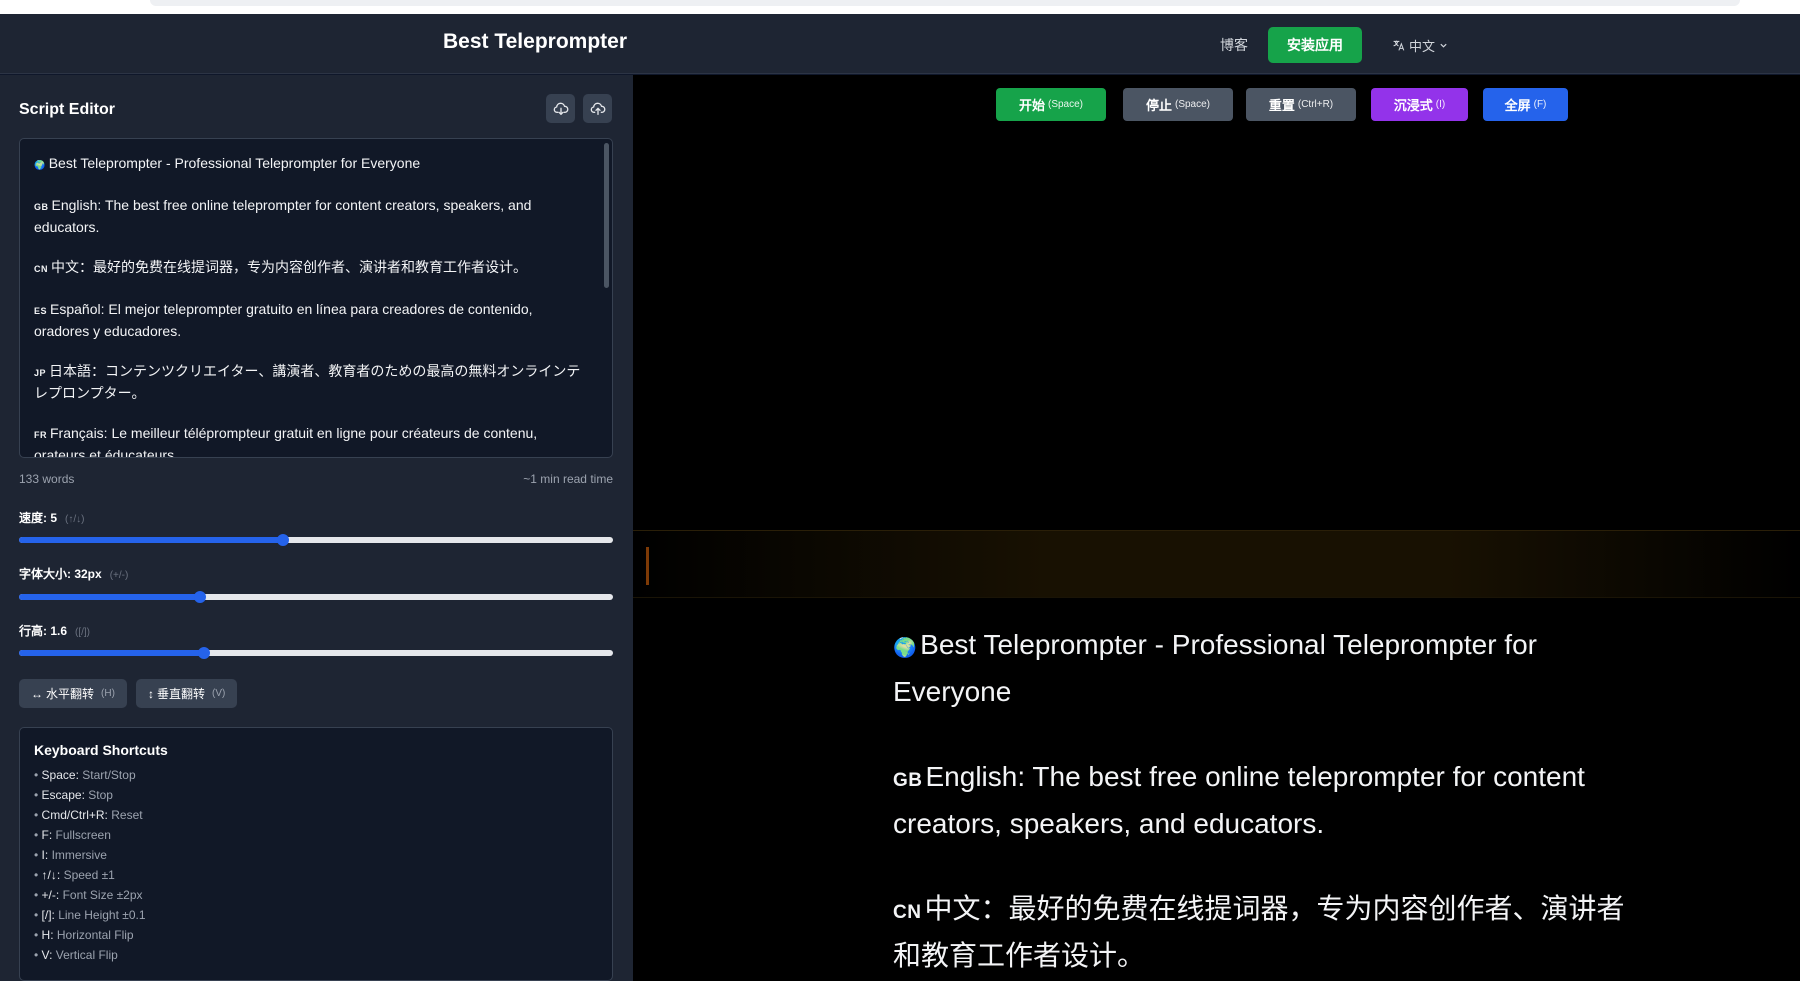 This screenshot has width=1800, height=981. Describe the element at coordinates (1051, 104) in the screenshot. I see `start-button: 开始 (Space)` at that location.